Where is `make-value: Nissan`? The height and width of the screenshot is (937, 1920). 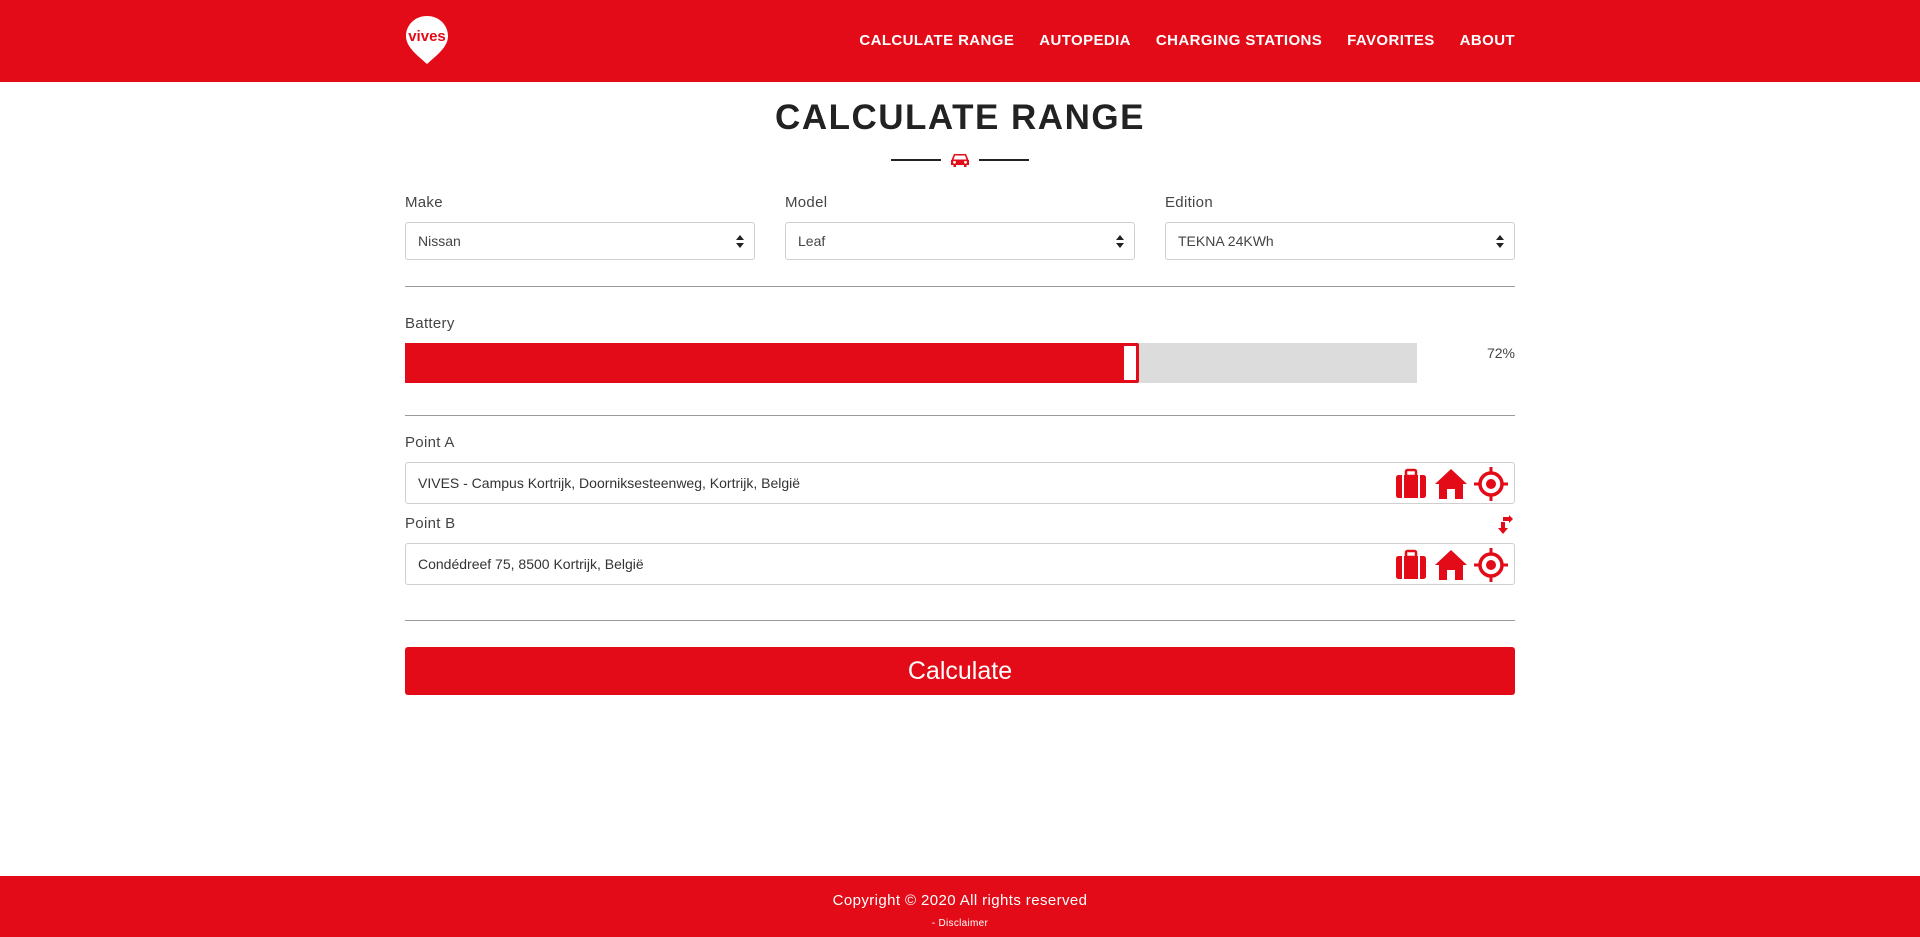 make-value: Nissan is located at coordinates (439, 241).